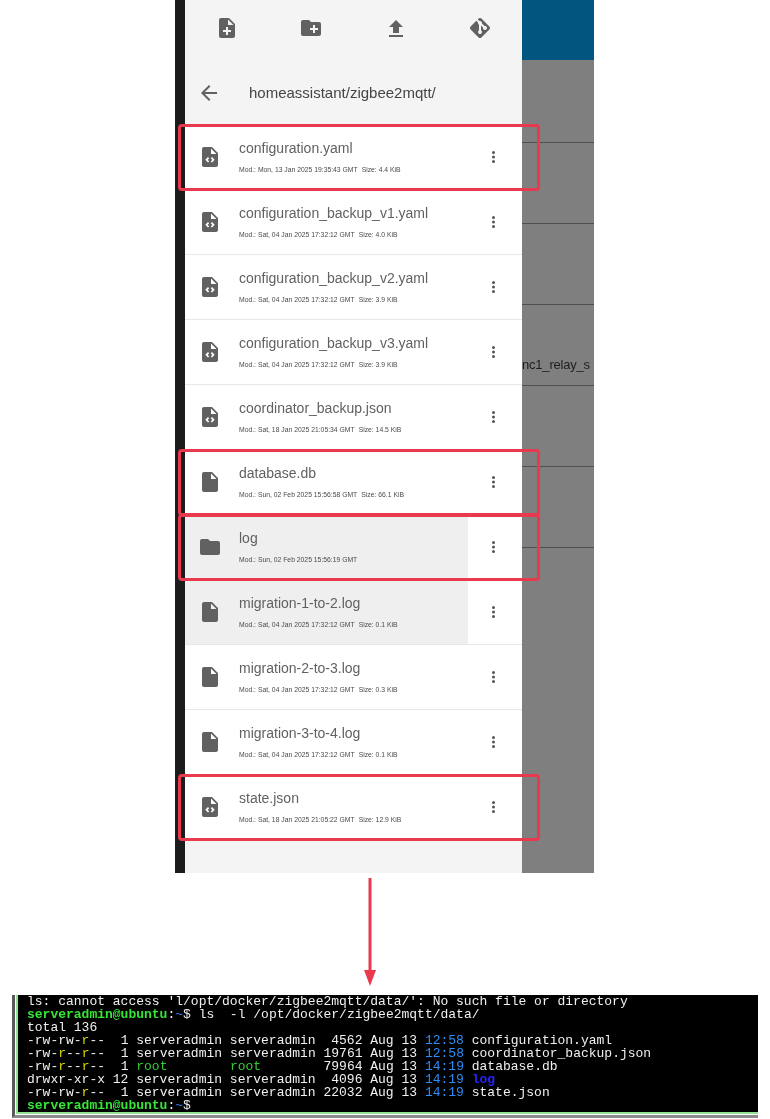  I want to click on file-name: configuration_backup_v3.yaml, so click(334, 343).